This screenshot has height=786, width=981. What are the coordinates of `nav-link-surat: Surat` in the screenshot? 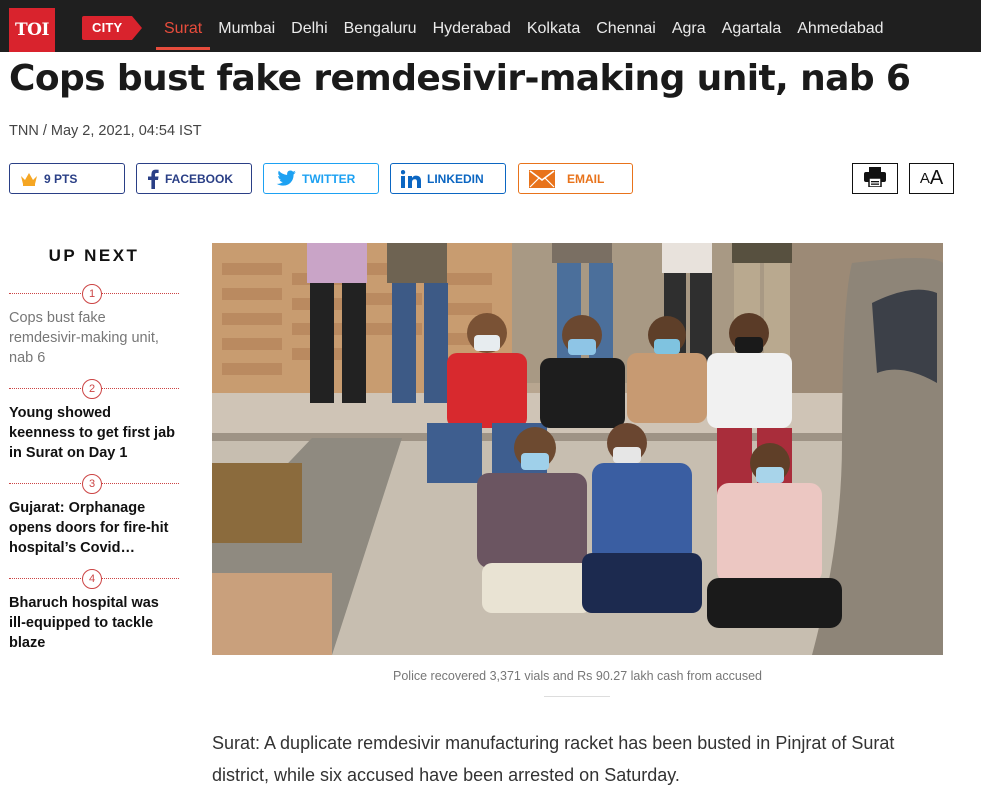 It's located at (183, 32).